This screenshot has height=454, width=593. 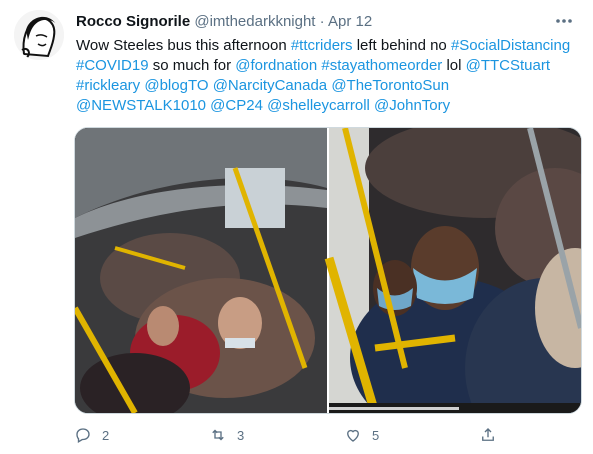 I want to click on mention-link: @NEWSTALK1010, so click(x=141, y=105).